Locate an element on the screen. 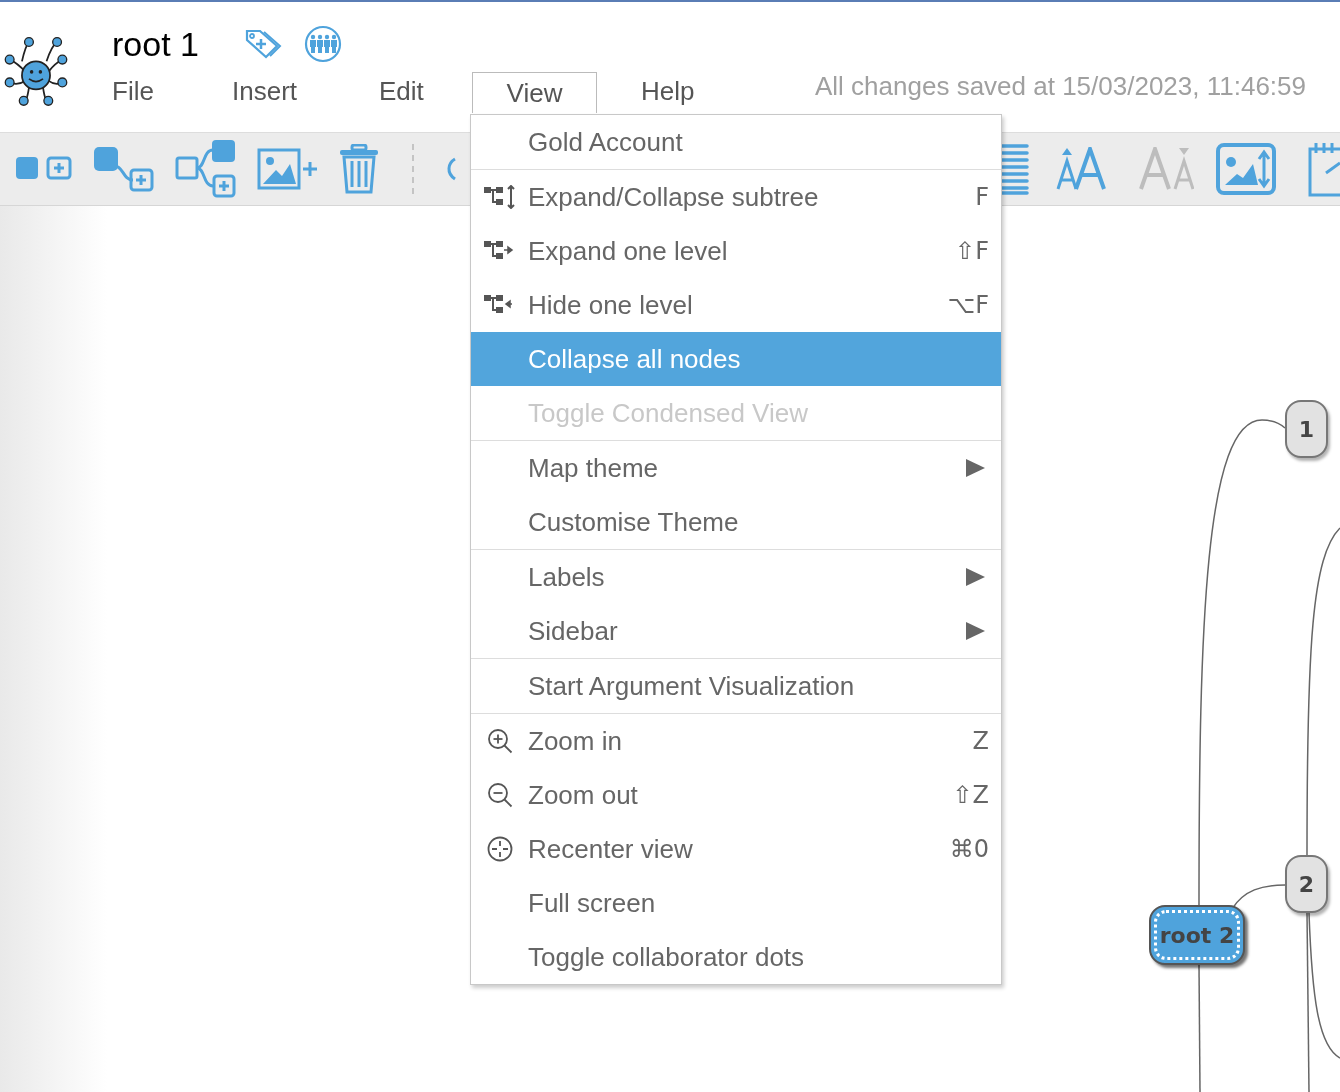  topic-node: 2 is located at coordinates (1306, 884).